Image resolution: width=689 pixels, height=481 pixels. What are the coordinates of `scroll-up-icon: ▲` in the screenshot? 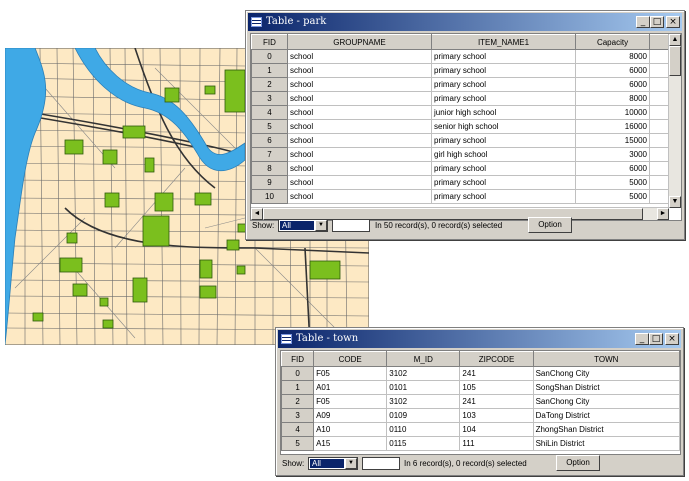 It's located at (675, 40).